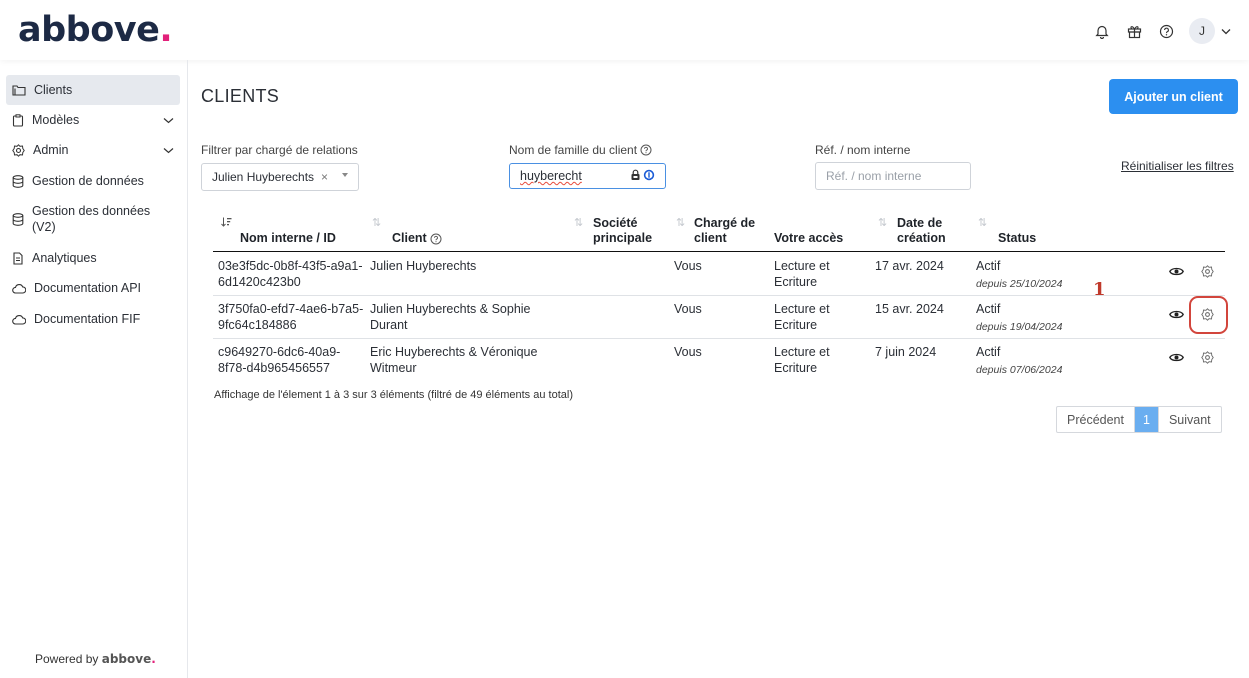 The height and width of the screenshot is (678, 1249). What do you see at coordinates (281, 231) in the screenshot?
I see `column-header-id: Nom interne / ID` at bounding box center [281, 231].